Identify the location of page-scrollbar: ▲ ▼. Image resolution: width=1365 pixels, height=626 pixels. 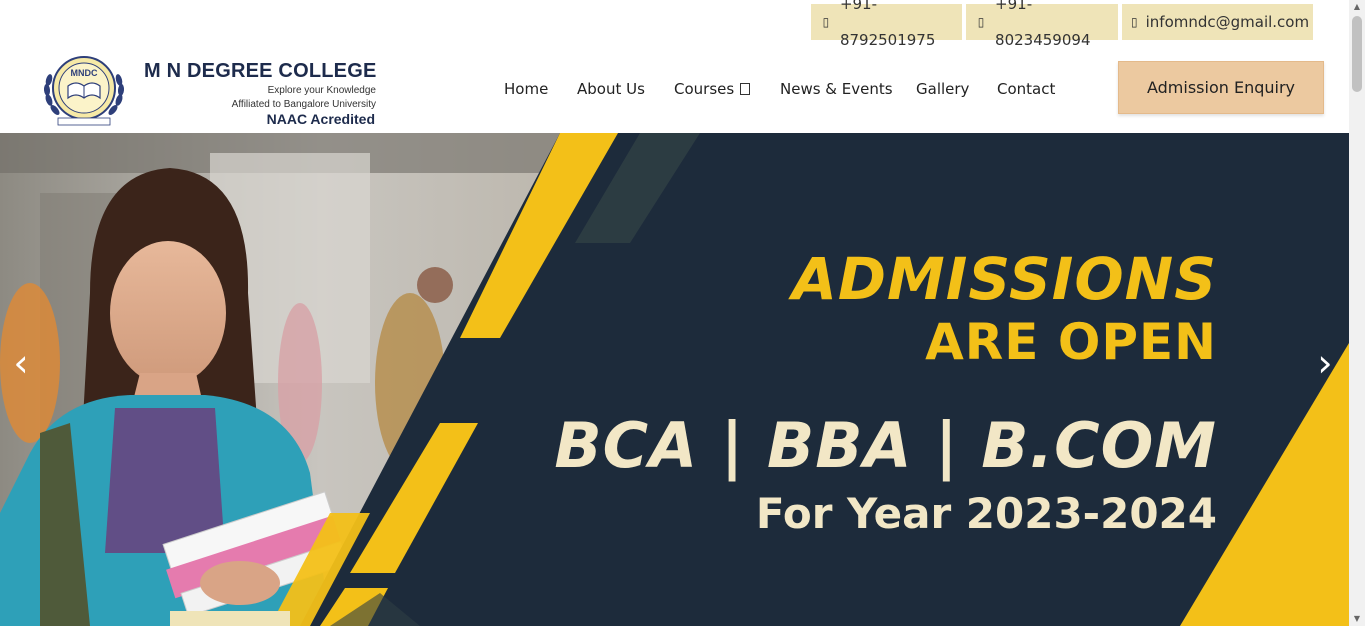
(1357, 313).